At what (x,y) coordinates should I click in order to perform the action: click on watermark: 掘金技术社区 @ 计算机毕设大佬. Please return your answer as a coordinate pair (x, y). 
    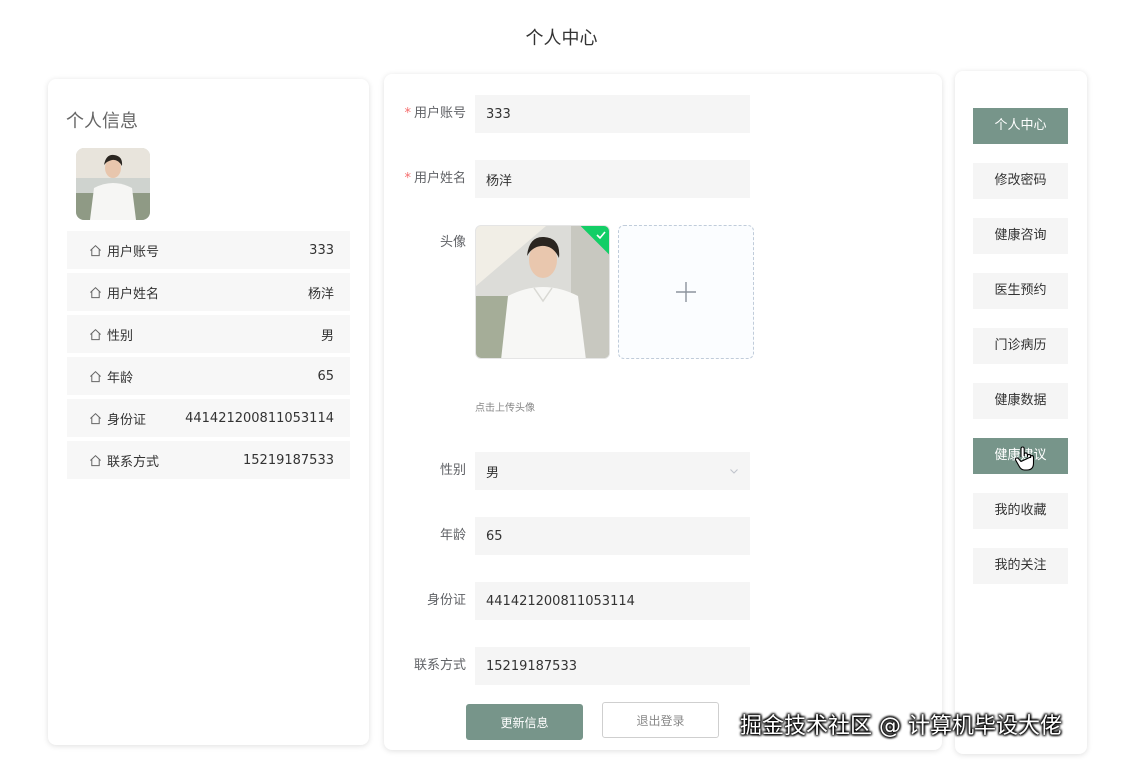
    Looking at the image, I should click on (901, 726).